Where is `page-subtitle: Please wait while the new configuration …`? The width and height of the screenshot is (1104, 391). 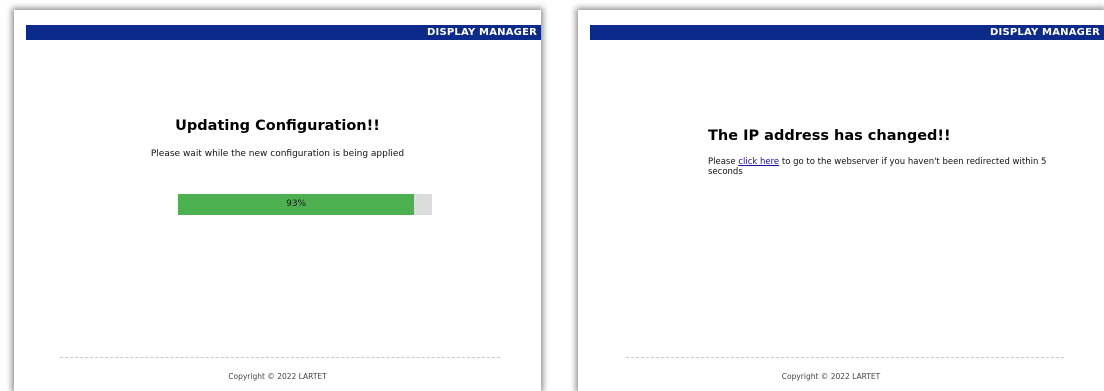
page-subtitle: Please wait while the new configuration … is located at coordinates (277, 154).